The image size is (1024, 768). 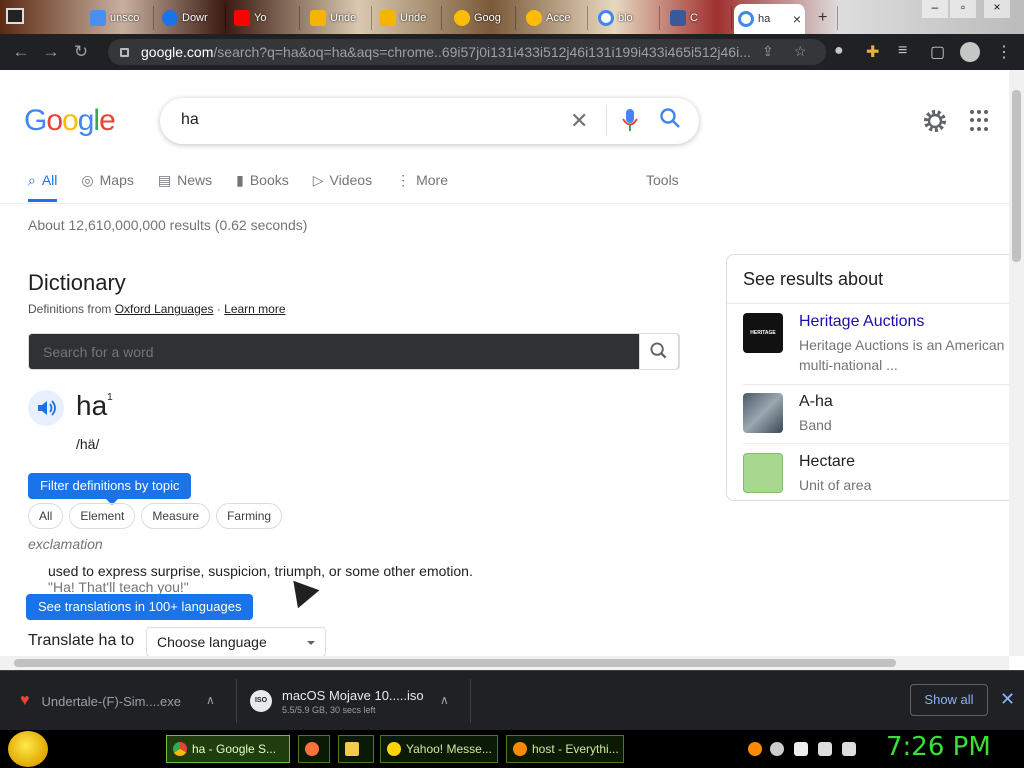 What do you see at coordinates (51, 52) in the screenshot?
I see `forward-arrow-icon: →` at bounding box center [51, 52].